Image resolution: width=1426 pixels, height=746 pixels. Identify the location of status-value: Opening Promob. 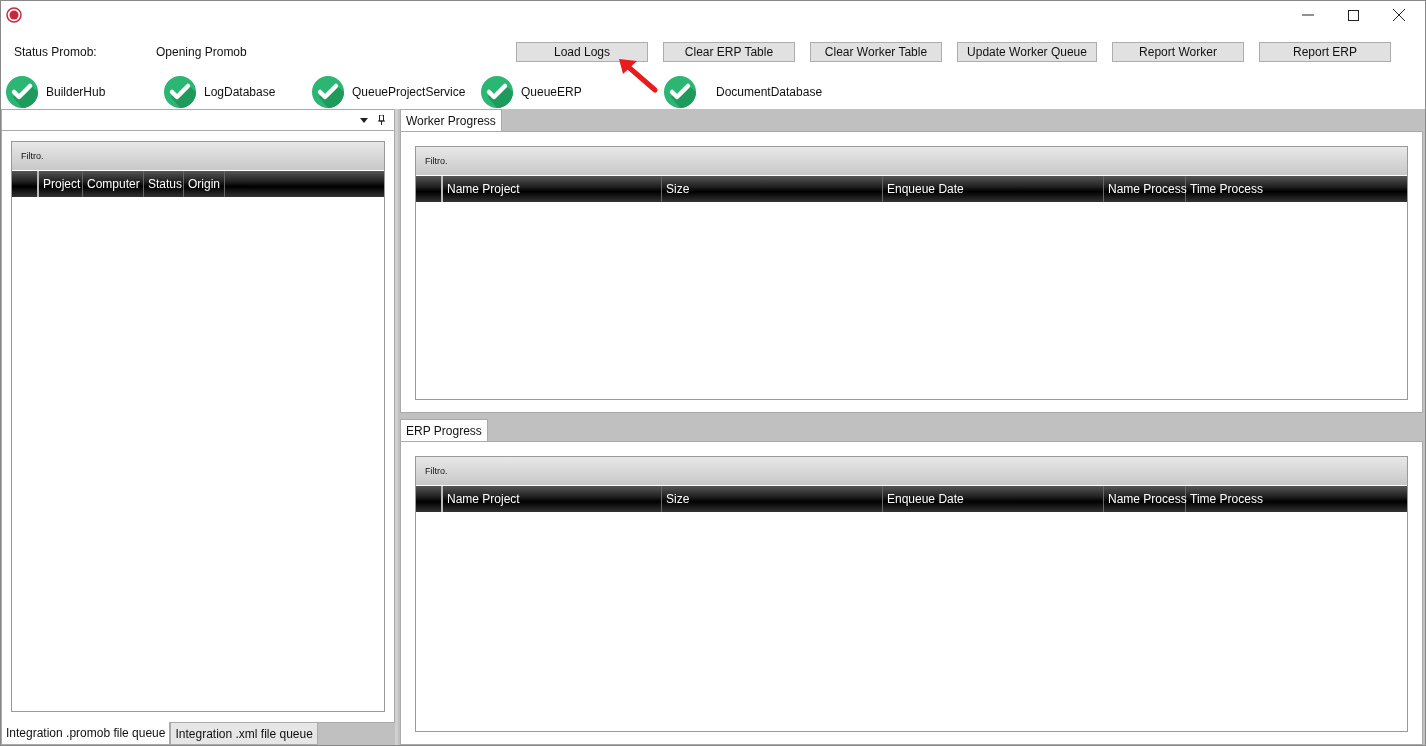
(201, 52).